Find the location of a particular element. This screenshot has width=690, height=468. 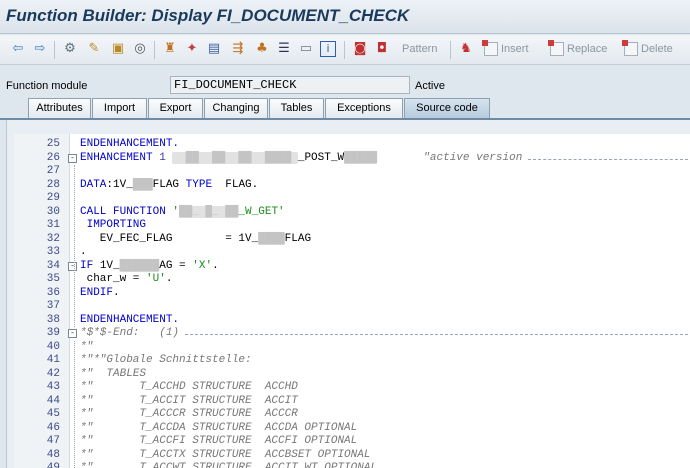

code-line: 33. is located at coordinates (352, 253).